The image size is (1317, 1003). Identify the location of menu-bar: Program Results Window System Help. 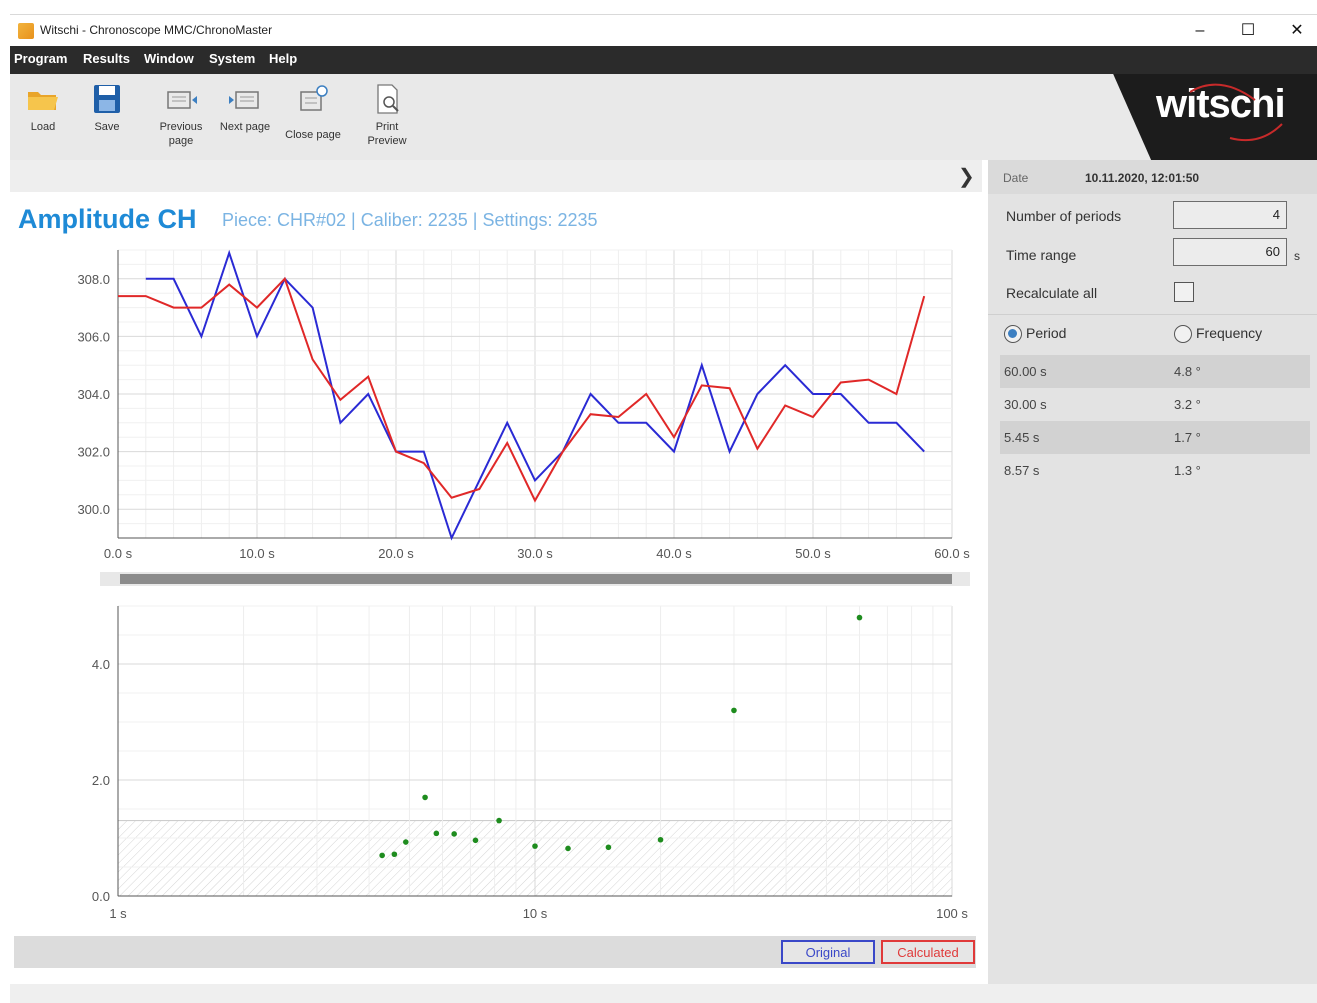
(663, 60).